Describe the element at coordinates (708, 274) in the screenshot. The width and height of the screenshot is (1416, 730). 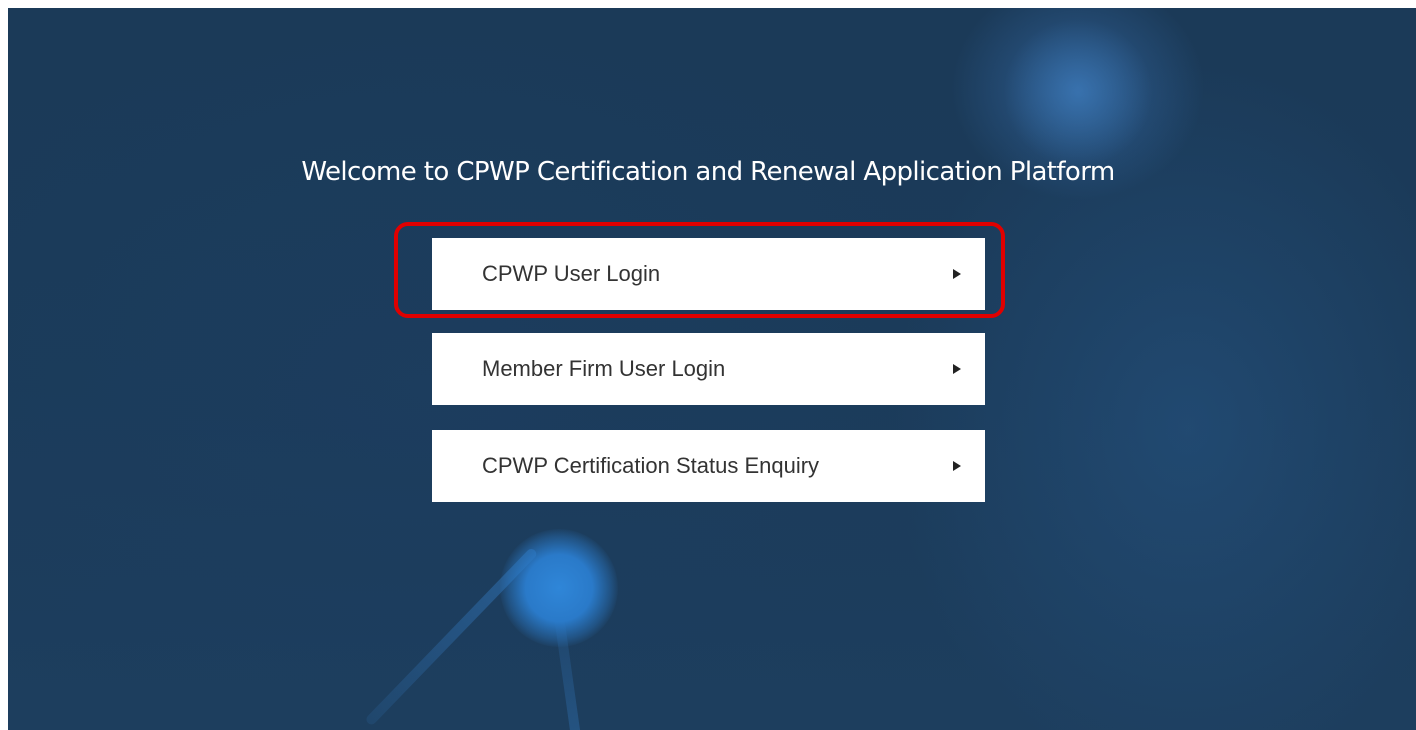
I see `cpwp-user-login-button: CPWP User Login` at that location.